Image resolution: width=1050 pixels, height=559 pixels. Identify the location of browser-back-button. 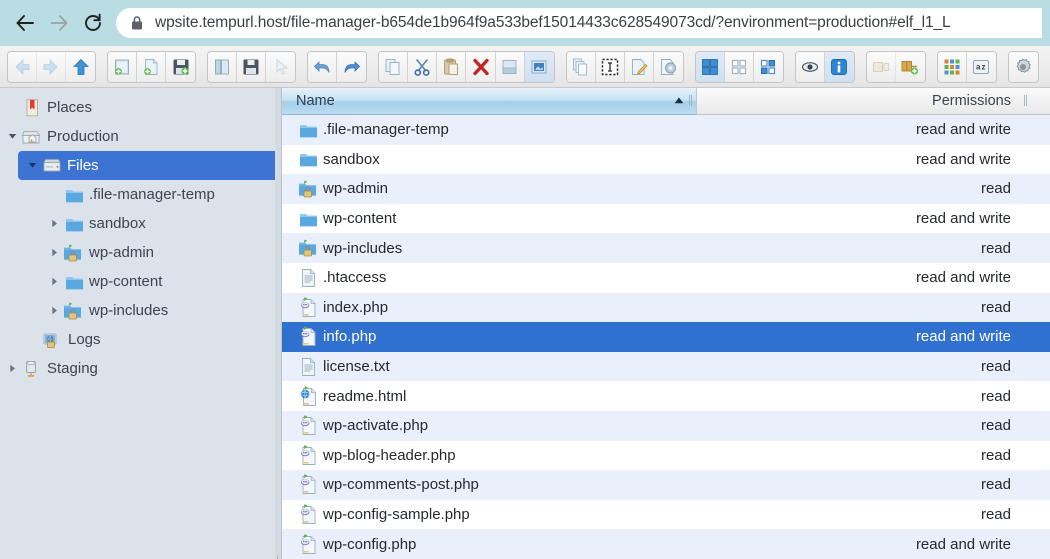
(25, 23).